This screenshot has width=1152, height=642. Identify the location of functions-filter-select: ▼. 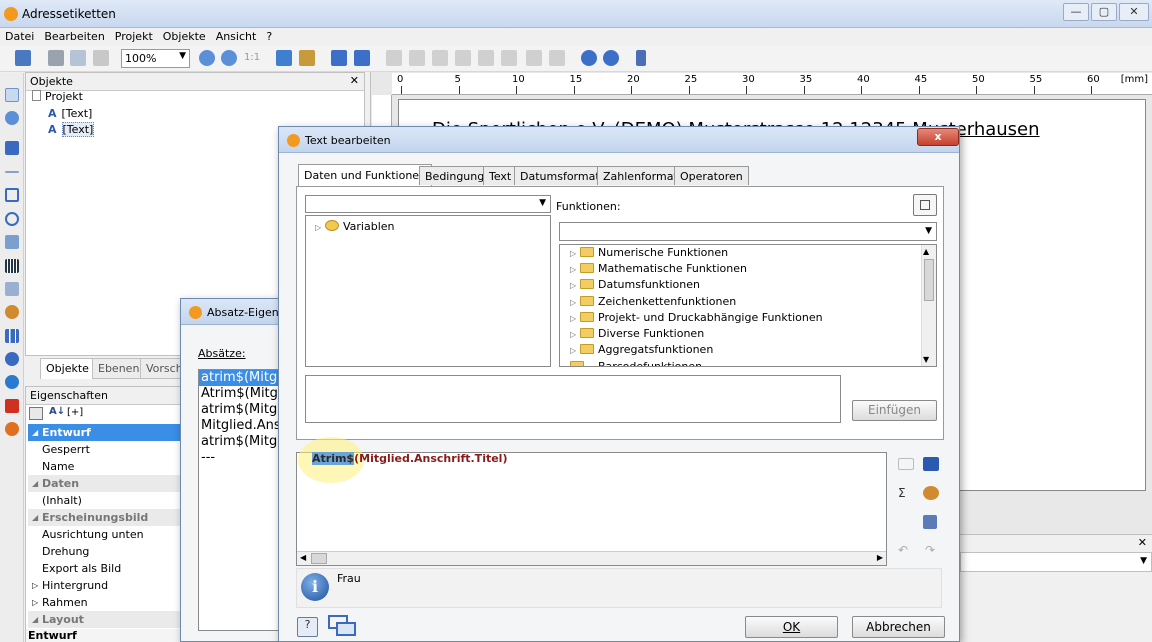
(748, 231).